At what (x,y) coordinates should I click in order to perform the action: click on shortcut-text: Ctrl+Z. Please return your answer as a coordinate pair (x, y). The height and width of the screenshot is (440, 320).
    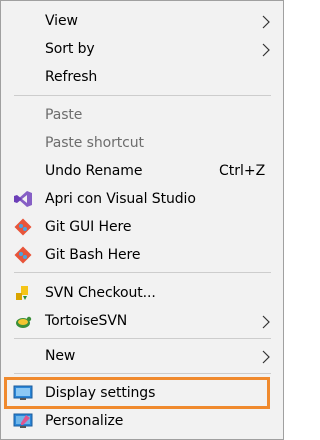
    Looking at the image, I should click on (242, 171).